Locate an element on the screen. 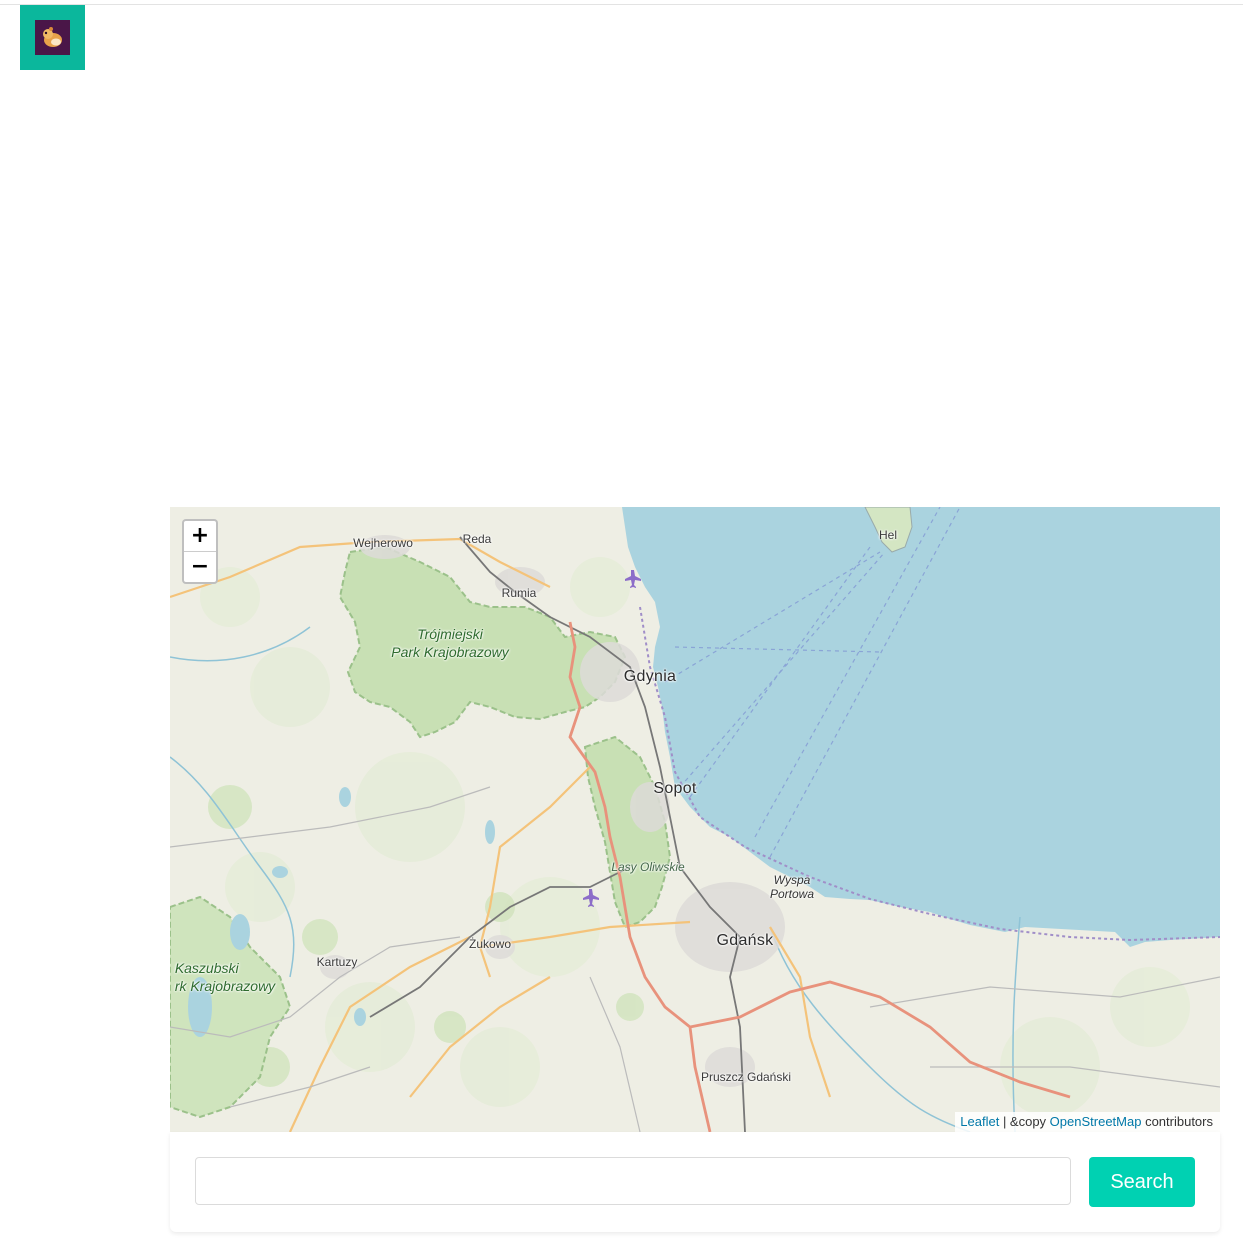 The image size is (1248, 1251). search-panel: Search is located at coordinates (695, 1182).